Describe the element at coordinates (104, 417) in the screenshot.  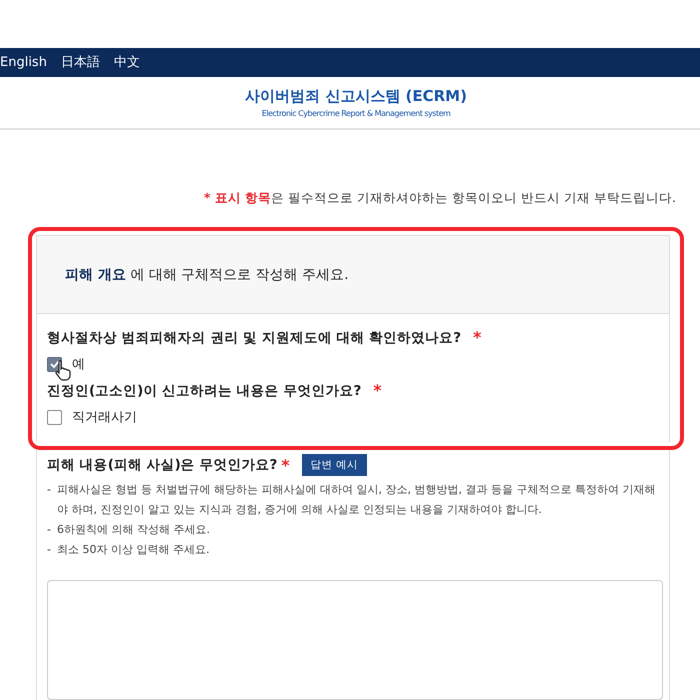
I see `option-label: 직거래사기` at that location.